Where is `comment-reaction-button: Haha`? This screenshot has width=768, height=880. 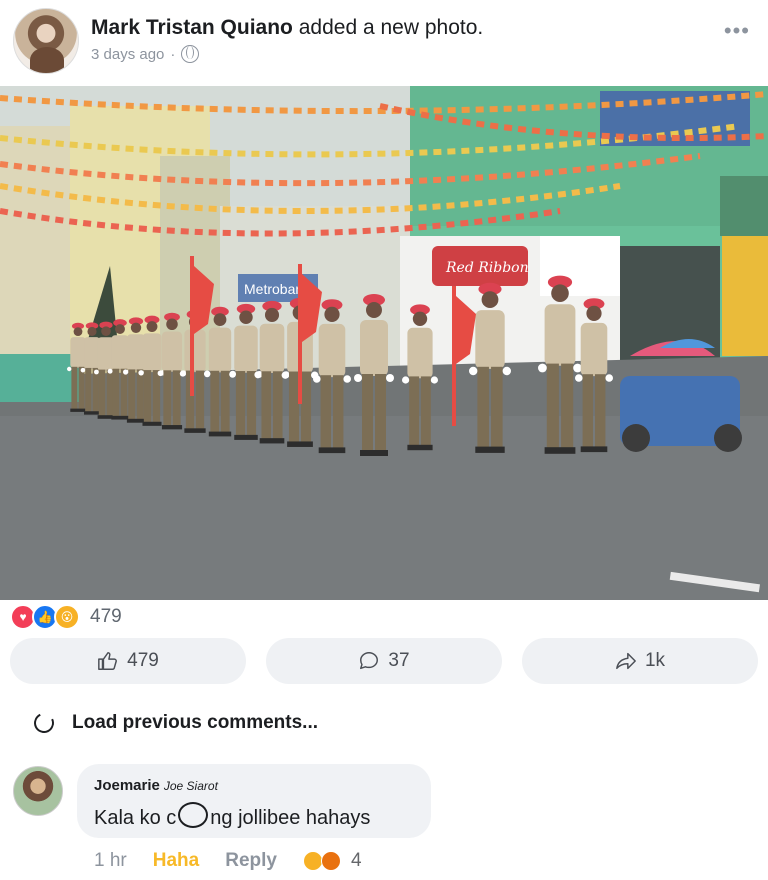 comment-reaction-button: Haha is located at coordinates (176, 861).